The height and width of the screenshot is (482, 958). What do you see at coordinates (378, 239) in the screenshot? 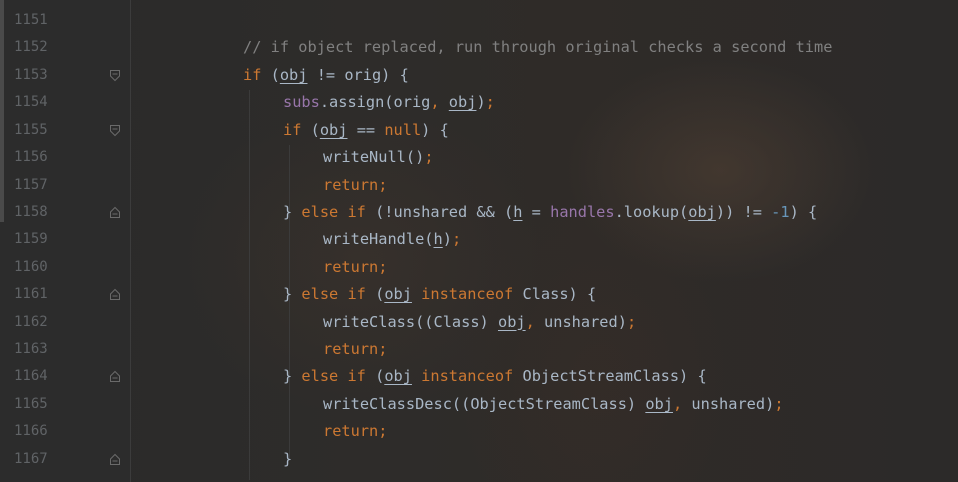
I see `code-token: writeHandle(` at bounding box center [378, 239].